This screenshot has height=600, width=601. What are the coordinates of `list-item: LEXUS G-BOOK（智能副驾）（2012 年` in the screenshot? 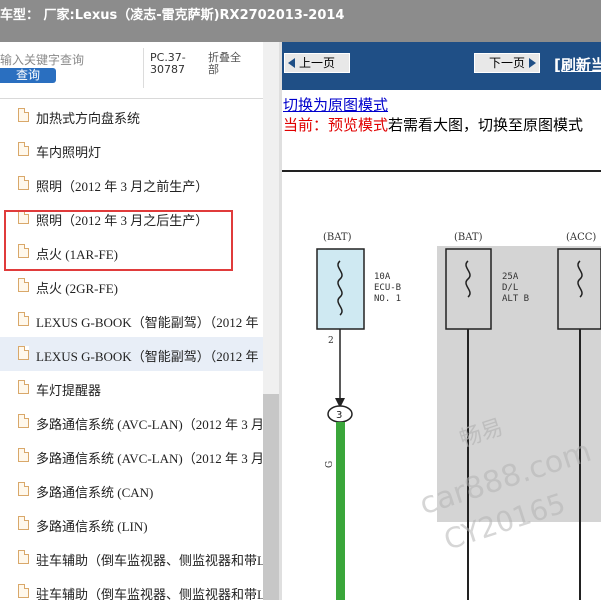 It's located at (131, 320).